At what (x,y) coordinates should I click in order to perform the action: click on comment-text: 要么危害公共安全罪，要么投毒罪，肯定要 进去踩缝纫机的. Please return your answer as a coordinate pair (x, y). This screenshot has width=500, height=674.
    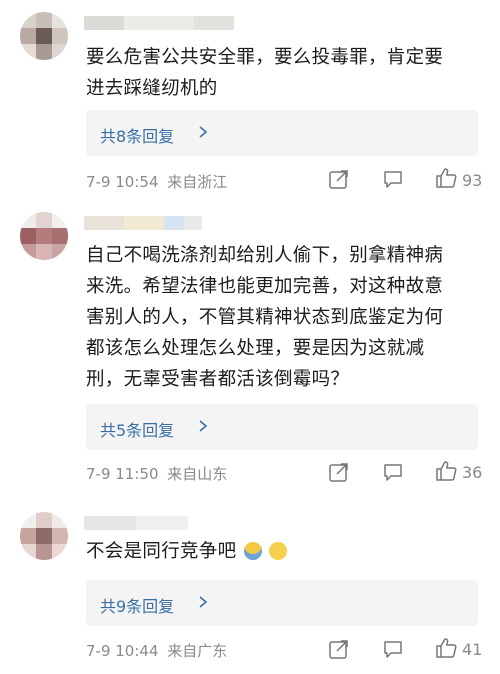
    Looking at the image, I should click on (286, 73).